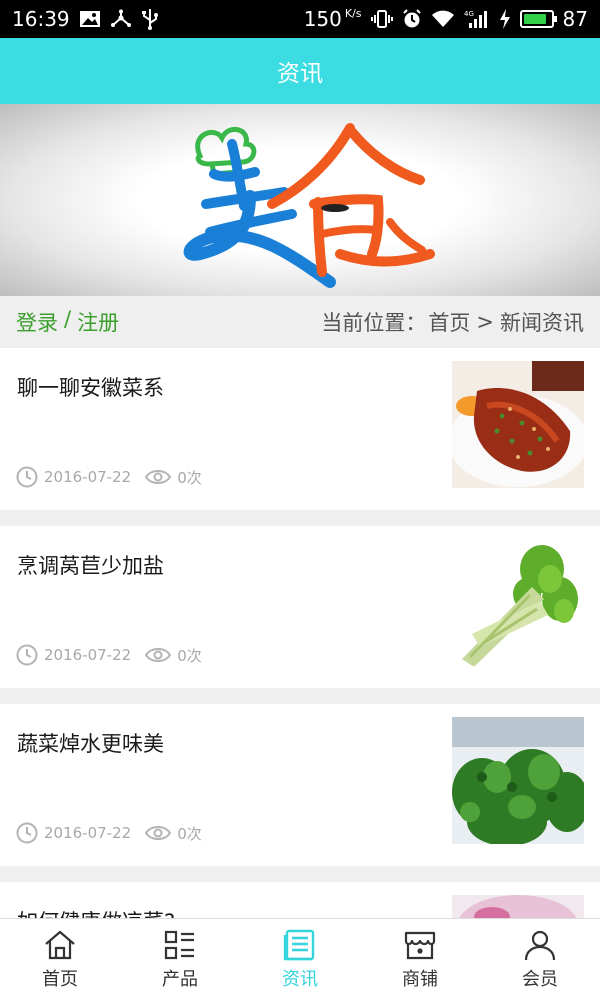 The width and height of the screenshot is (600, 1000). What do you see at coordinates (299, 944) in the screenshot?
I see `news-icon` at bounding box center [299, 944].